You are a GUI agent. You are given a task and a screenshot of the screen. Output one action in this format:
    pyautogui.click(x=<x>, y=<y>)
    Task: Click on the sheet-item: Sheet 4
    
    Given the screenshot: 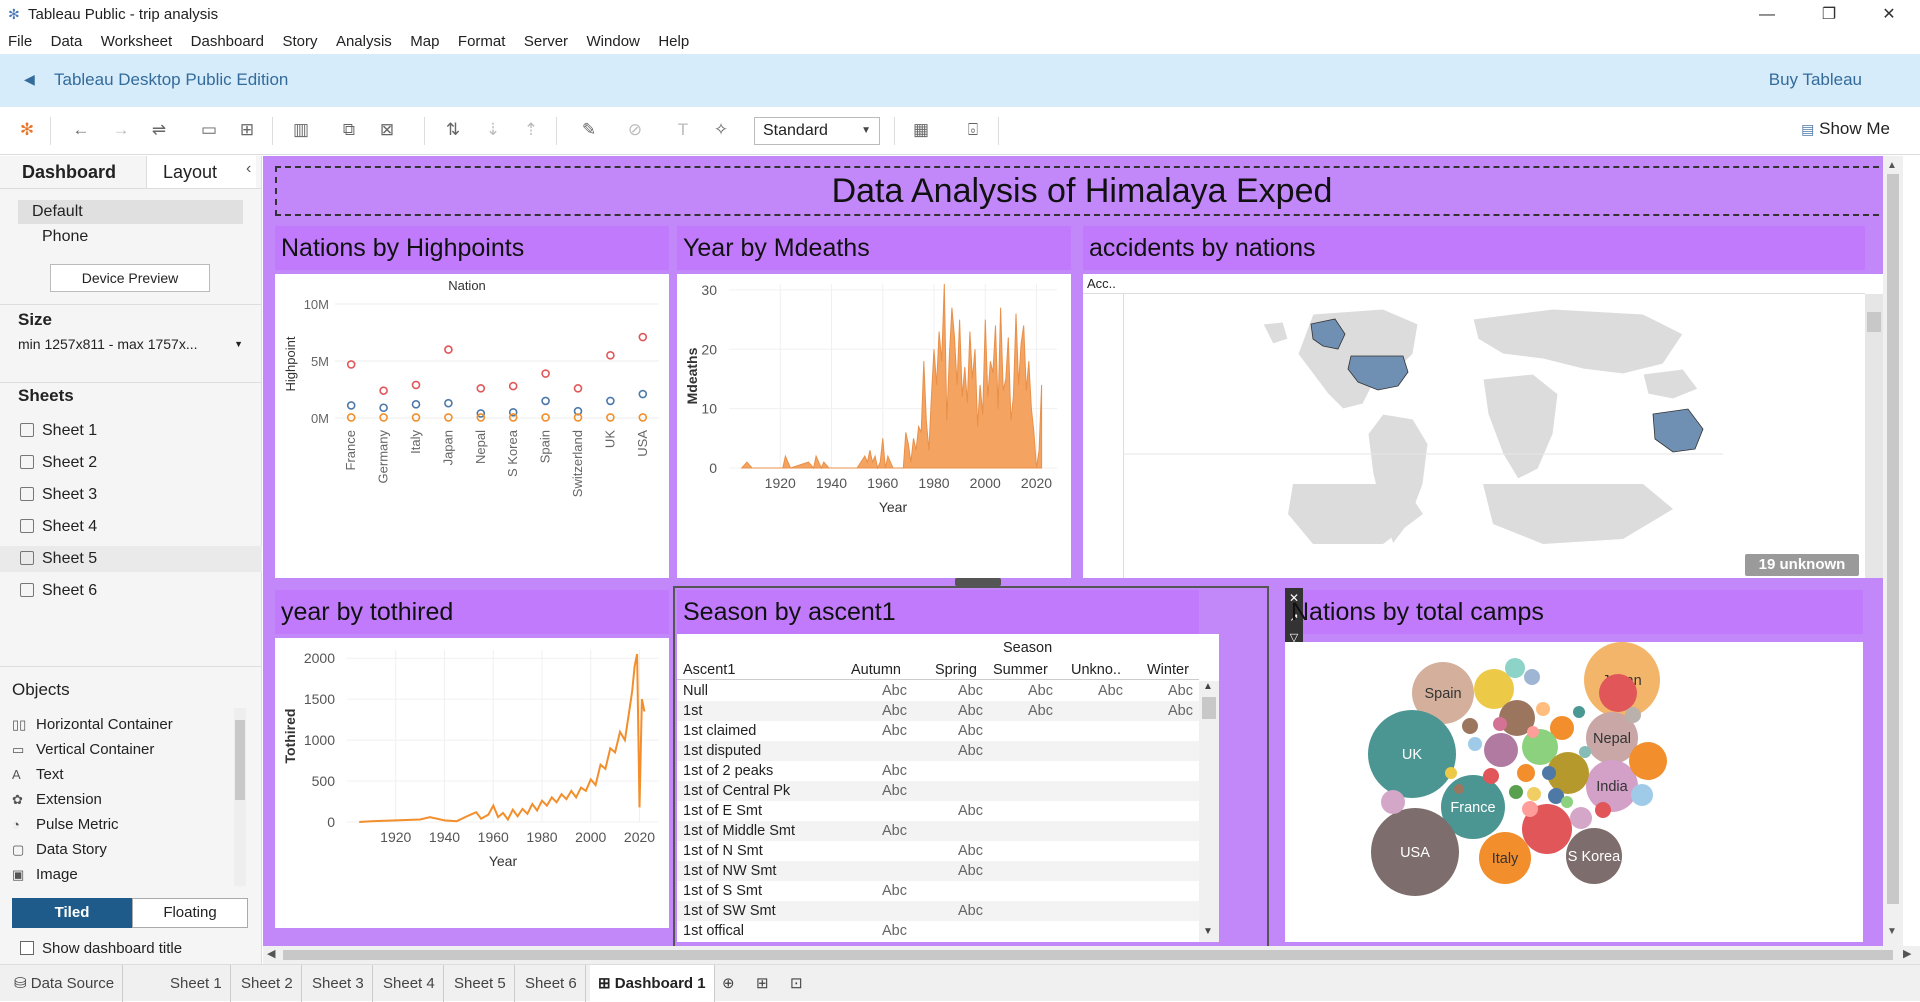 What is the action you would take?
    pyautogui.click(x=140, y=527)
    